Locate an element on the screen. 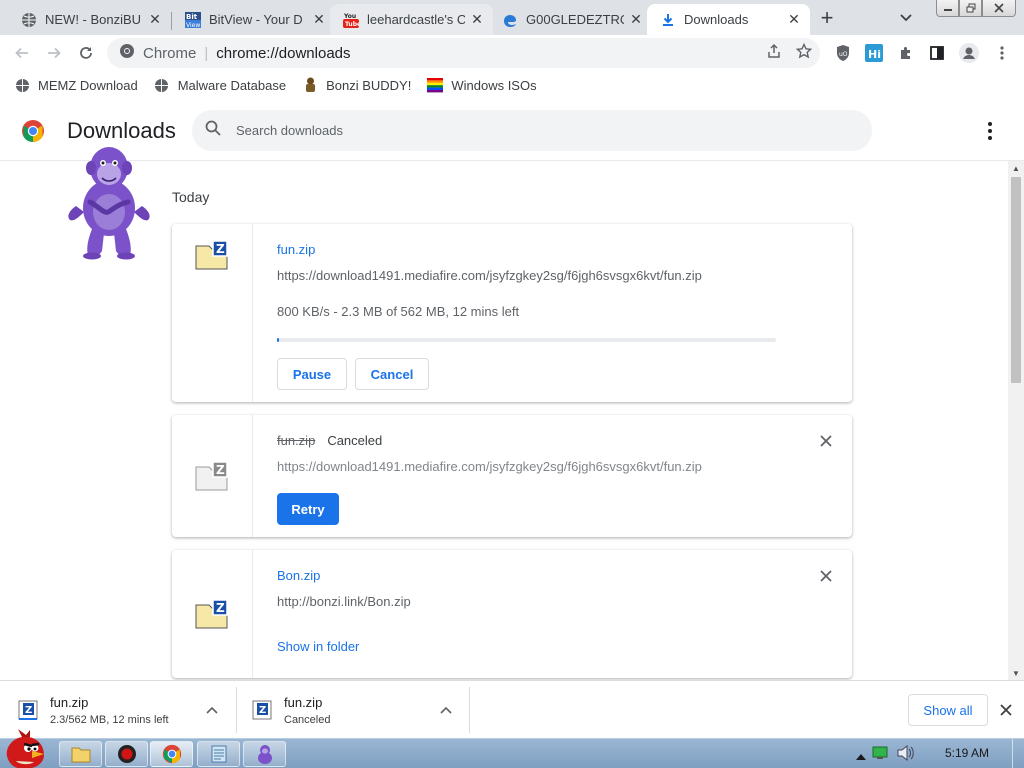  browser-toolbar: Chrome | chrome://downloads uO Hi is located at coordinates (512, 53).